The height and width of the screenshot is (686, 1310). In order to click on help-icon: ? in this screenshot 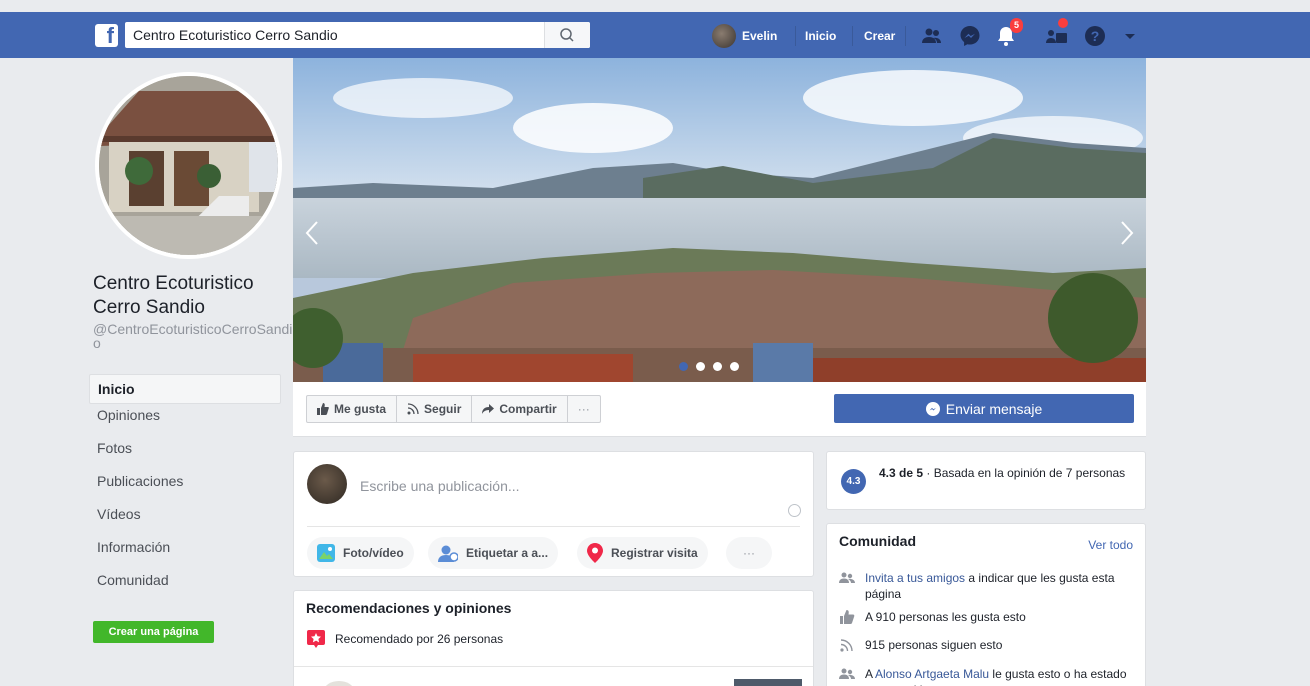, I will do `click(1095, 36)`.